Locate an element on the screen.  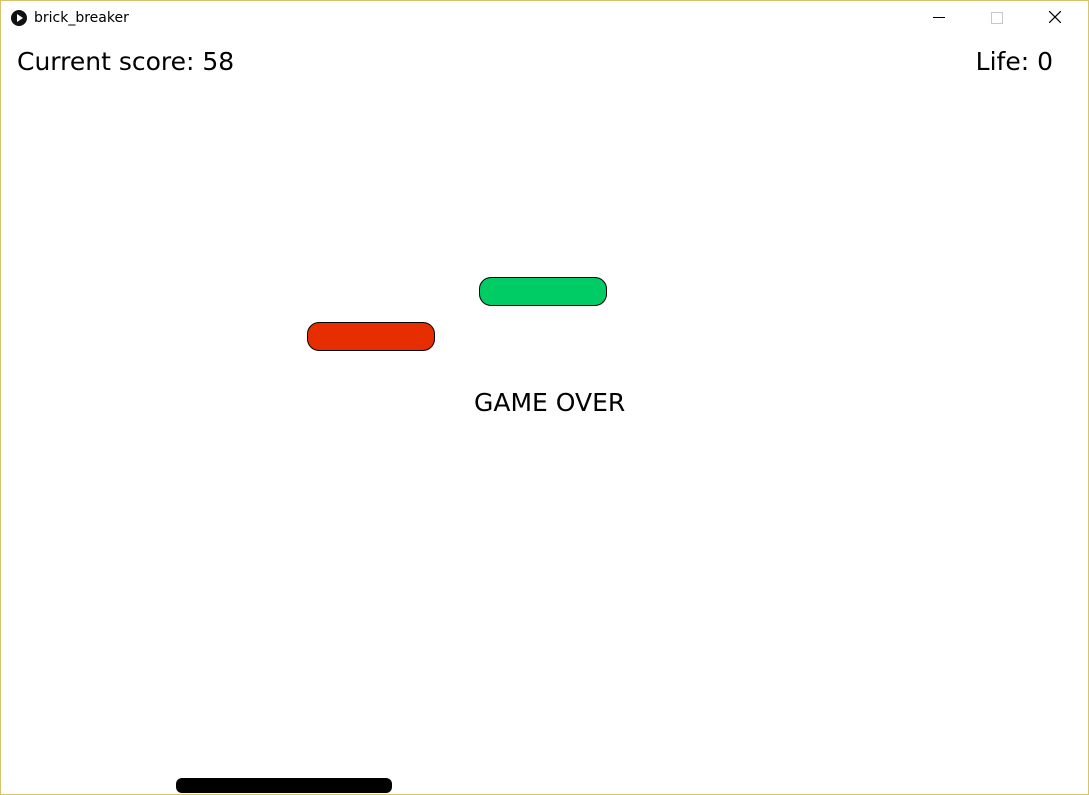
minimize-button is located at coordinates (939, 18).